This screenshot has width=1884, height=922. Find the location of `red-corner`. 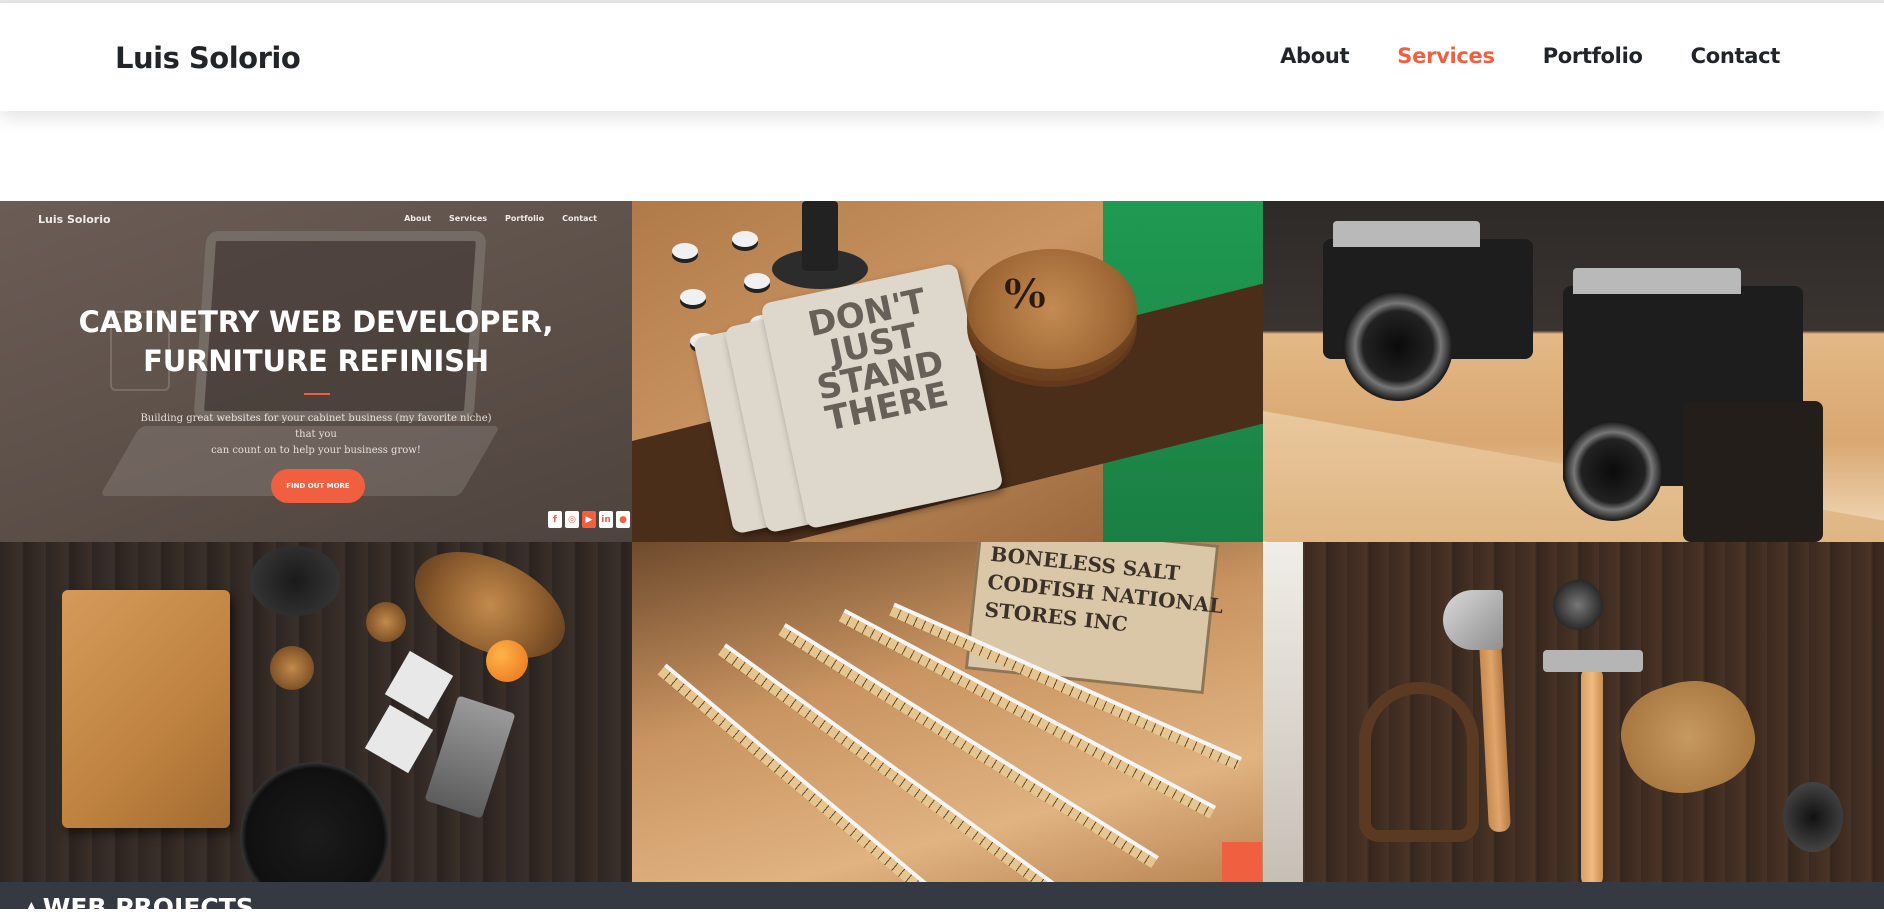

red-corner is located at coordinates (1242, 862).